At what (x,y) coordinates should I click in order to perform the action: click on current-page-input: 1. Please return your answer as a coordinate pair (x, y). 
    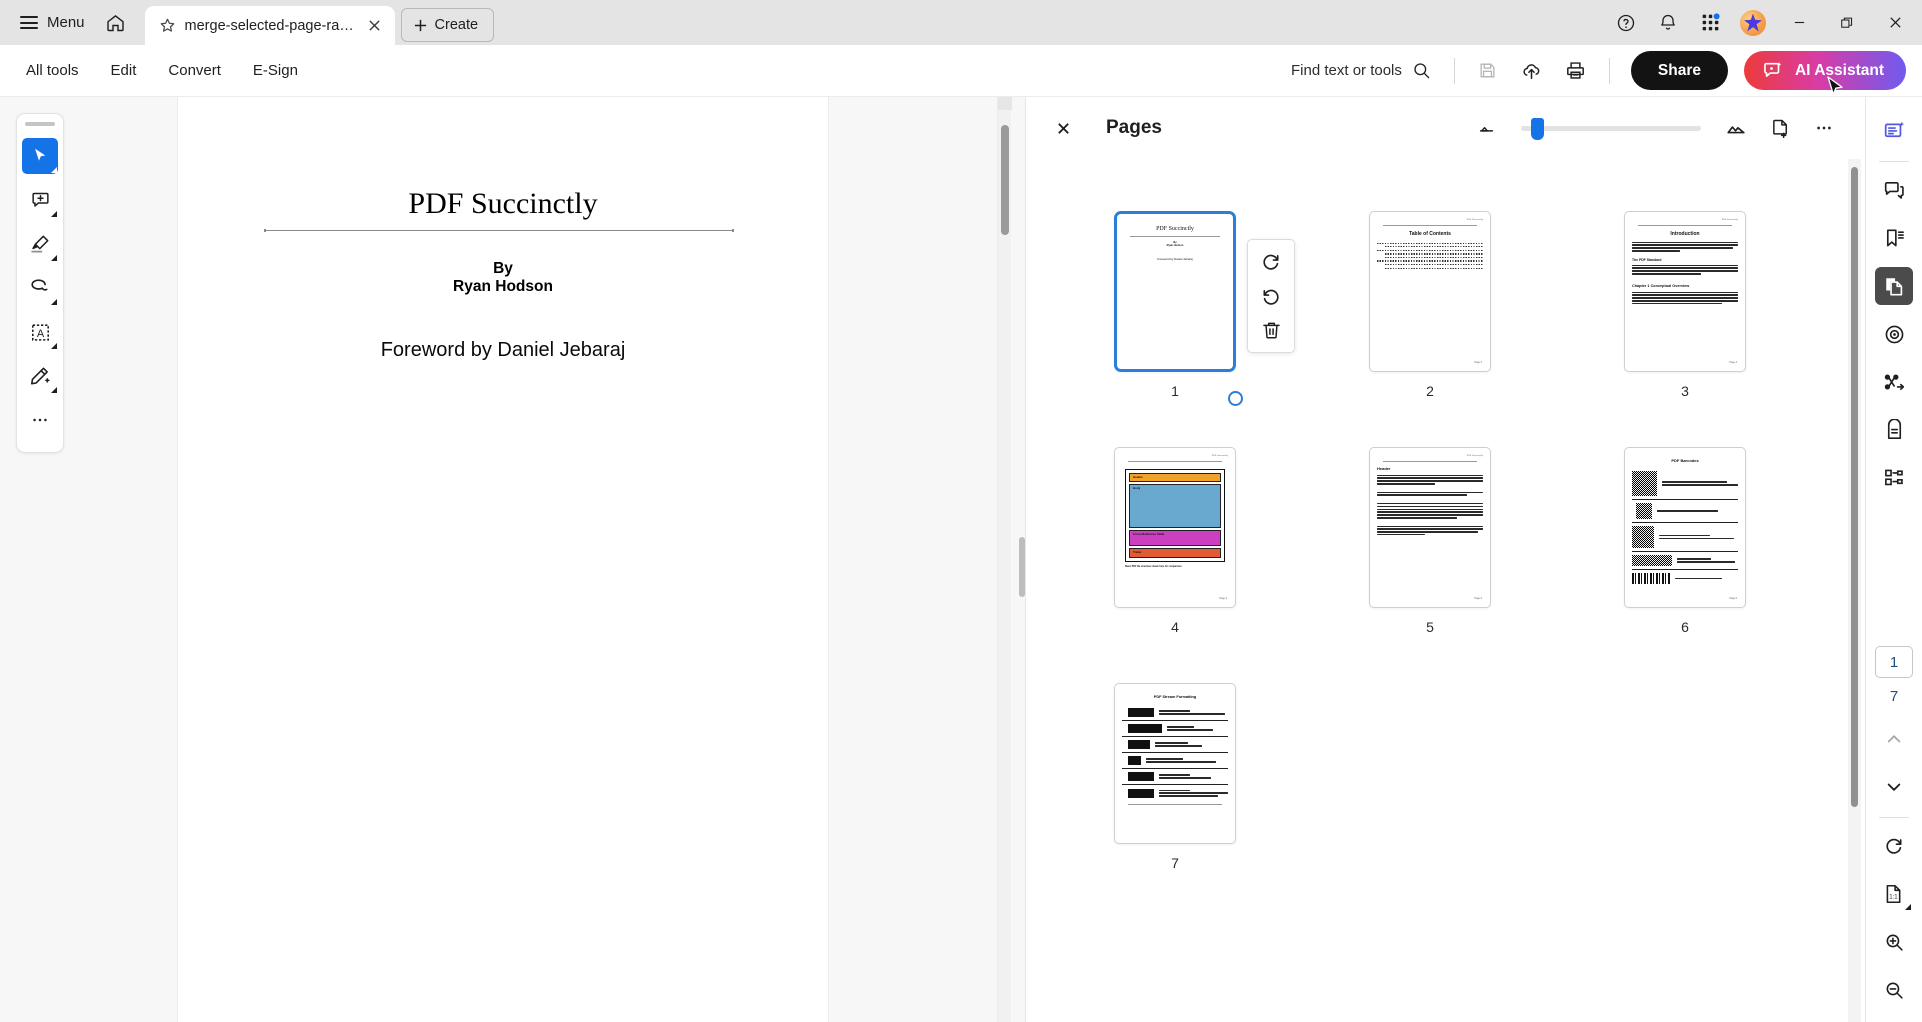
    Looking at the image, I should click on (1894, 662).